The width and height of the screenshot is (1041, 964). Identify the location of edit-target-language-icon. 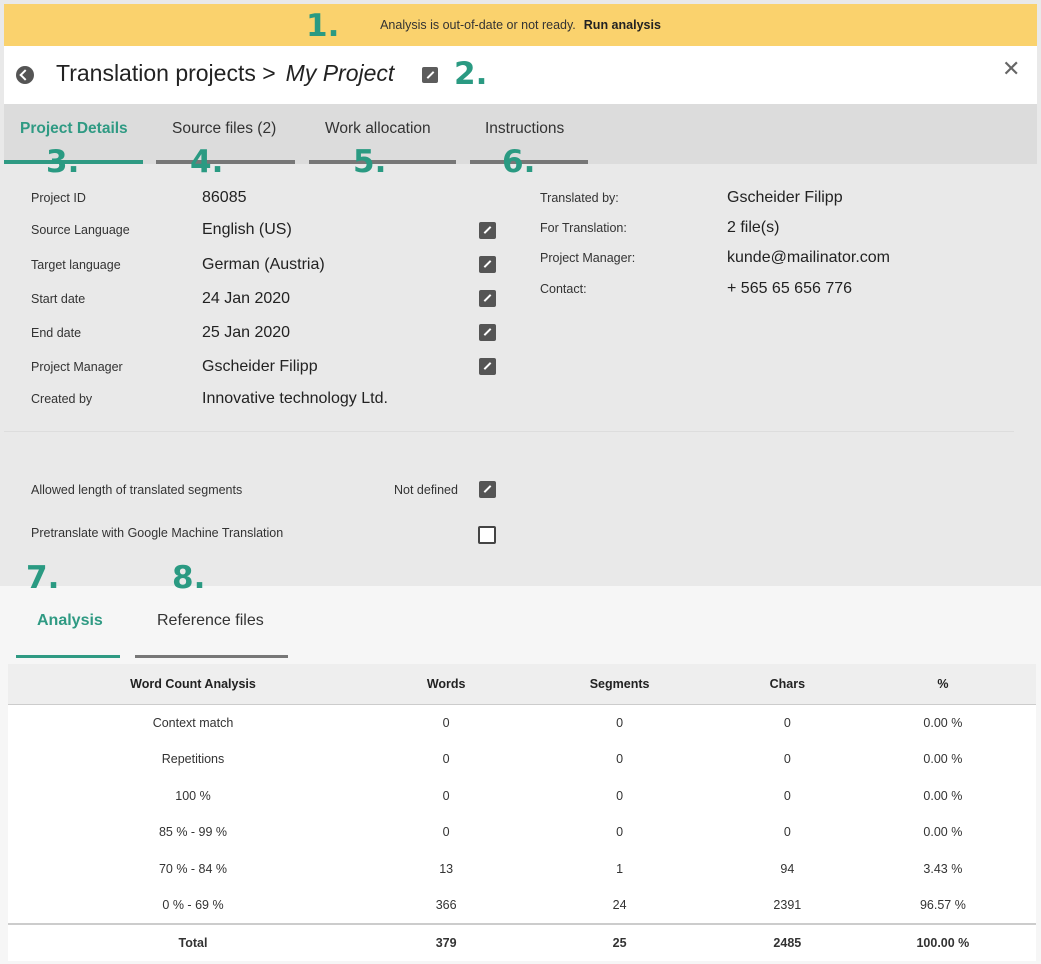
(487, 264).